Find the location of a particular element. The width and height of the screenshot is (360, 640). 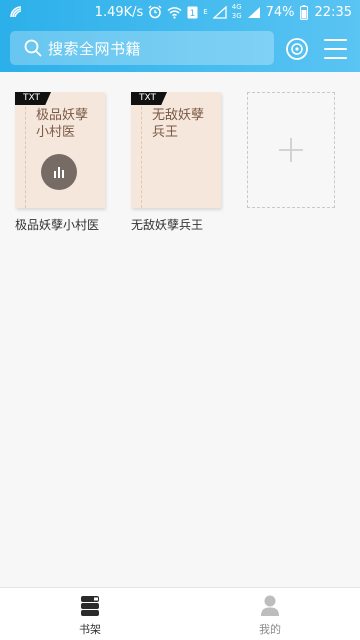

menu-icon is located at coordinates (335, 49).